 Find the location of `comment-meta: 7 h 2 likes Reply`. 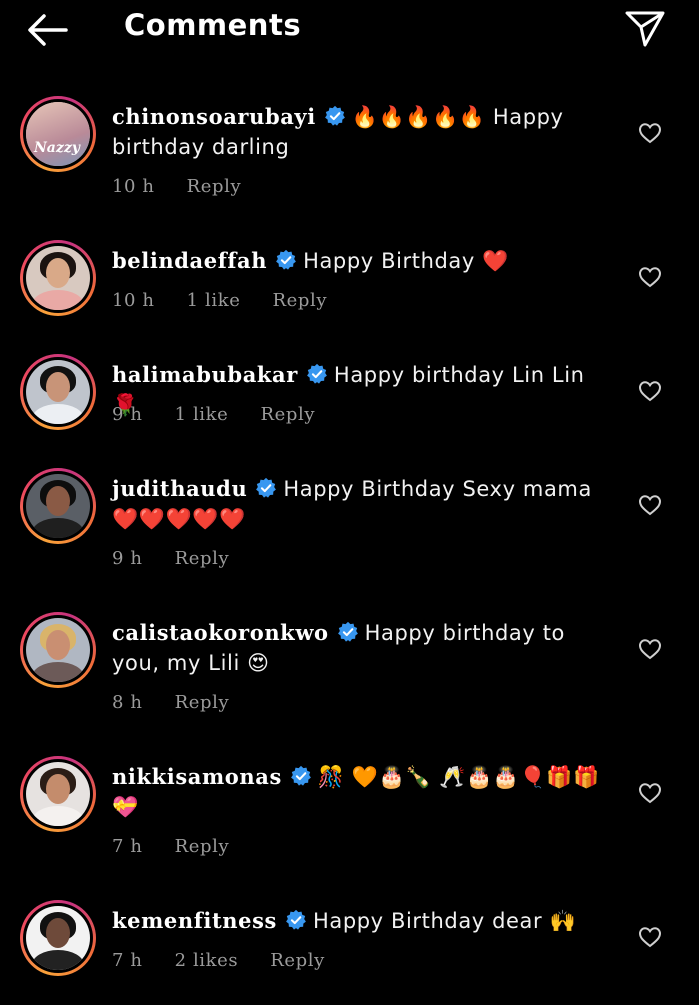

comment-meta: 7 h 2 likes Reply is located at coordinates (234, 960).